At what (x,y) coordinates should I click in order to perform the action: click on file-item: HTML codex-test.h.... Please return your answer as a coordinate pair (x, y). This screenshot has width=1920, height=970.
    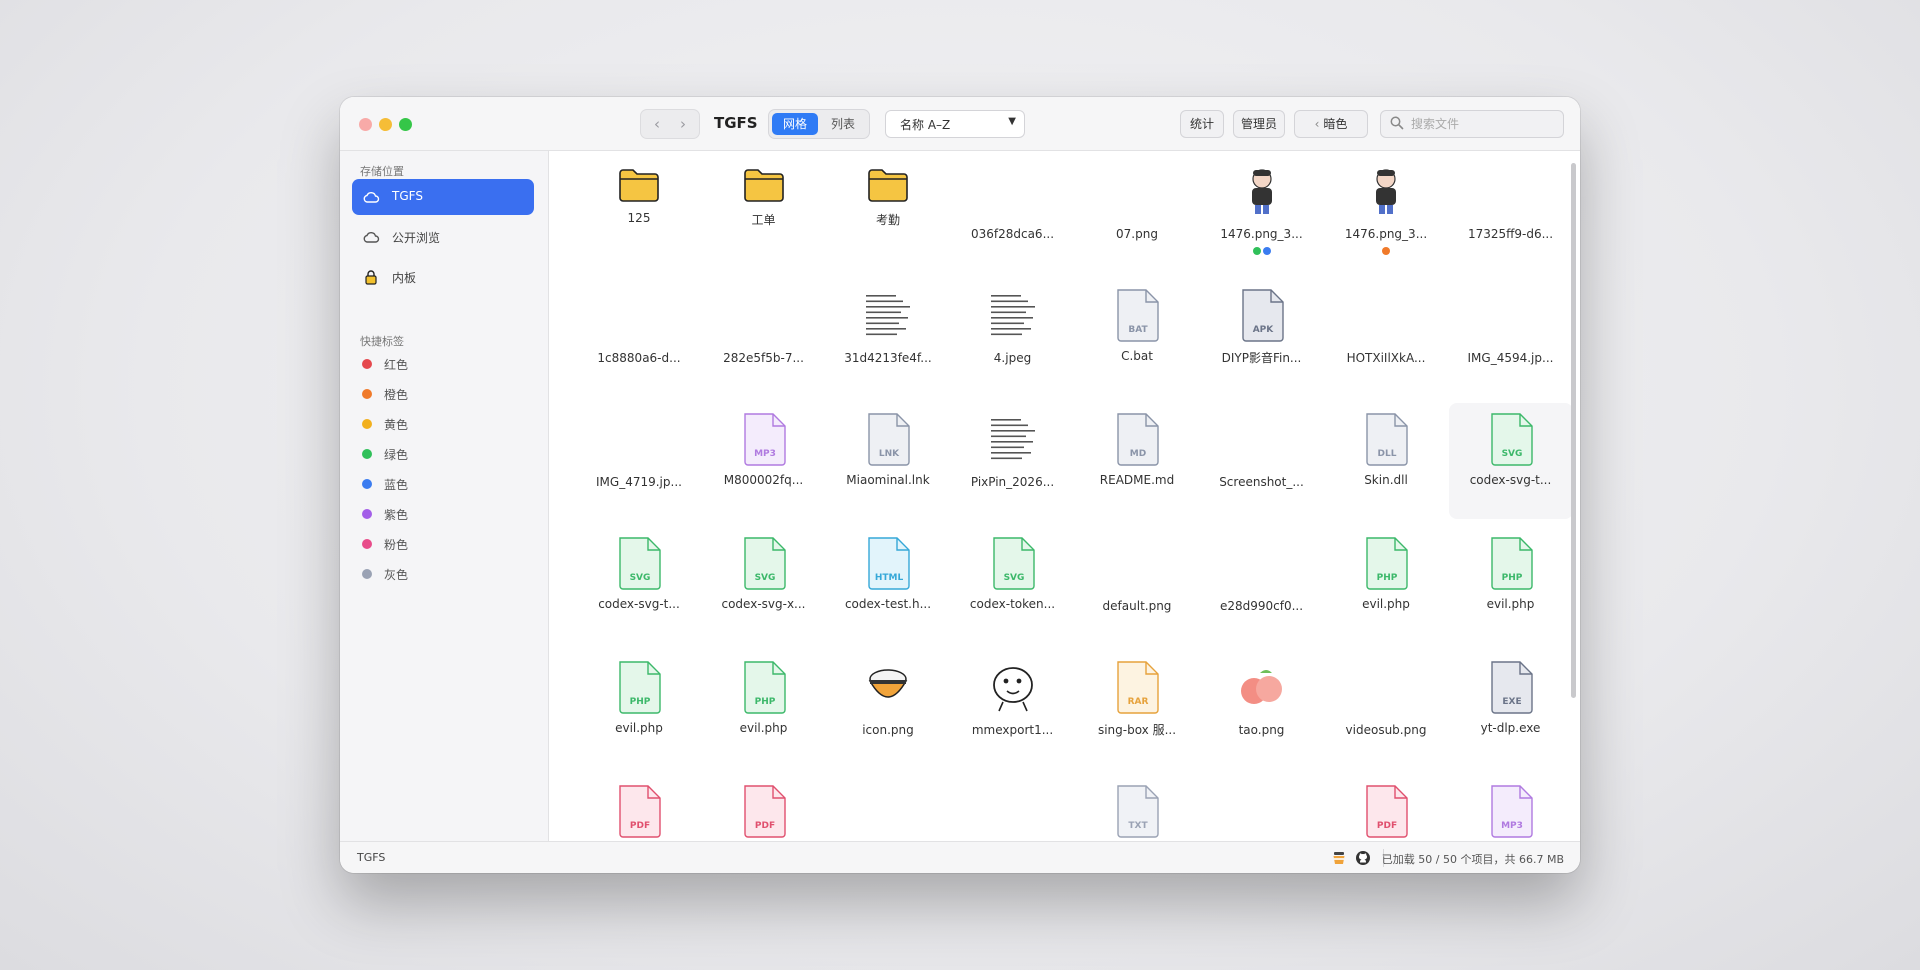
    Looking at the image, I should click on (888, 585).